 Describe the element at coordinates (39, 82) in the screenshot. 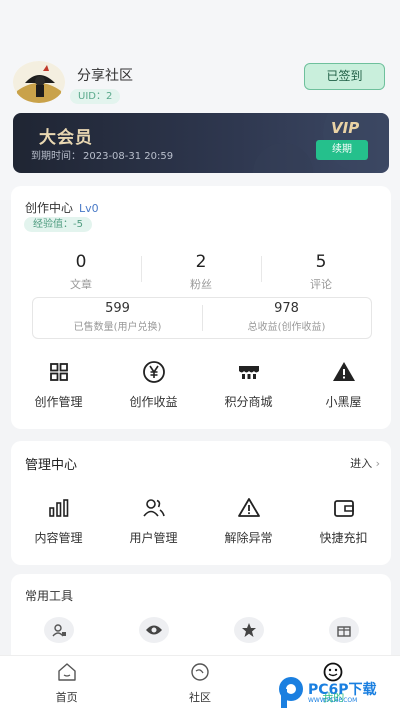

I see `avatar` at that location.